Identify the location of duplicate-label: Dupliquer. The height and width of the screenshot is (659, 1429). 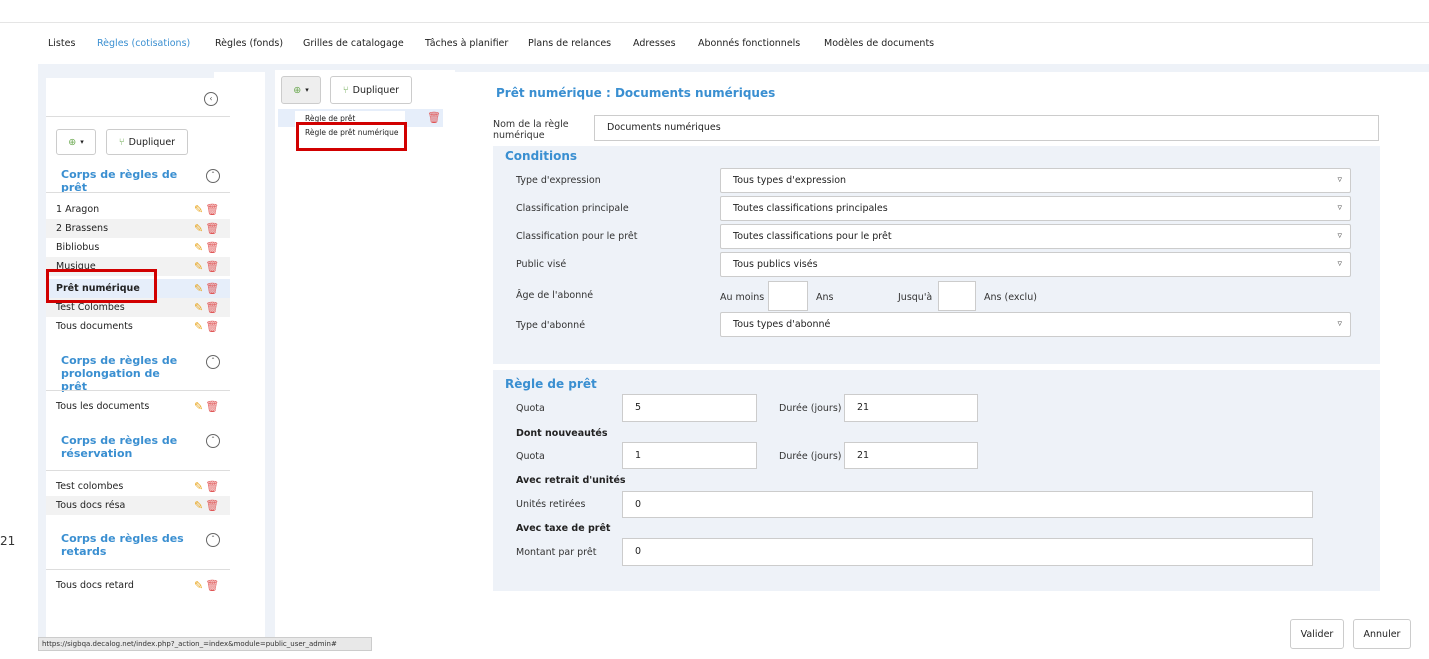
(152, 142).